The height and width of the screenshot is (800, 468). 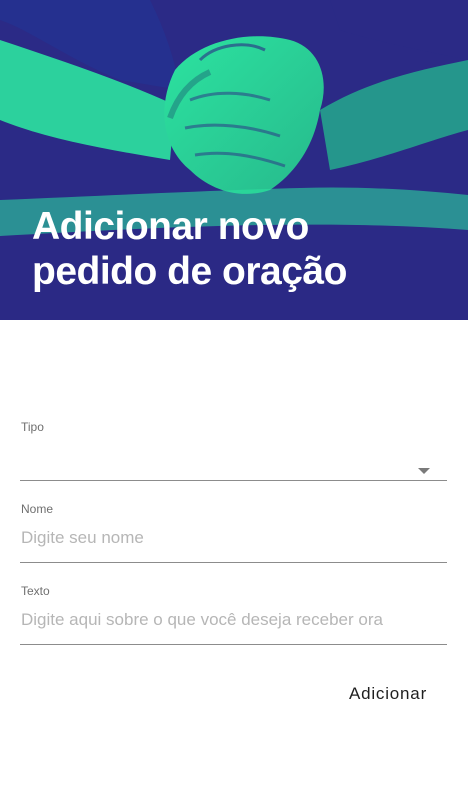 I want to click on tipo-field: Tipo, so click(x=233, y=450).